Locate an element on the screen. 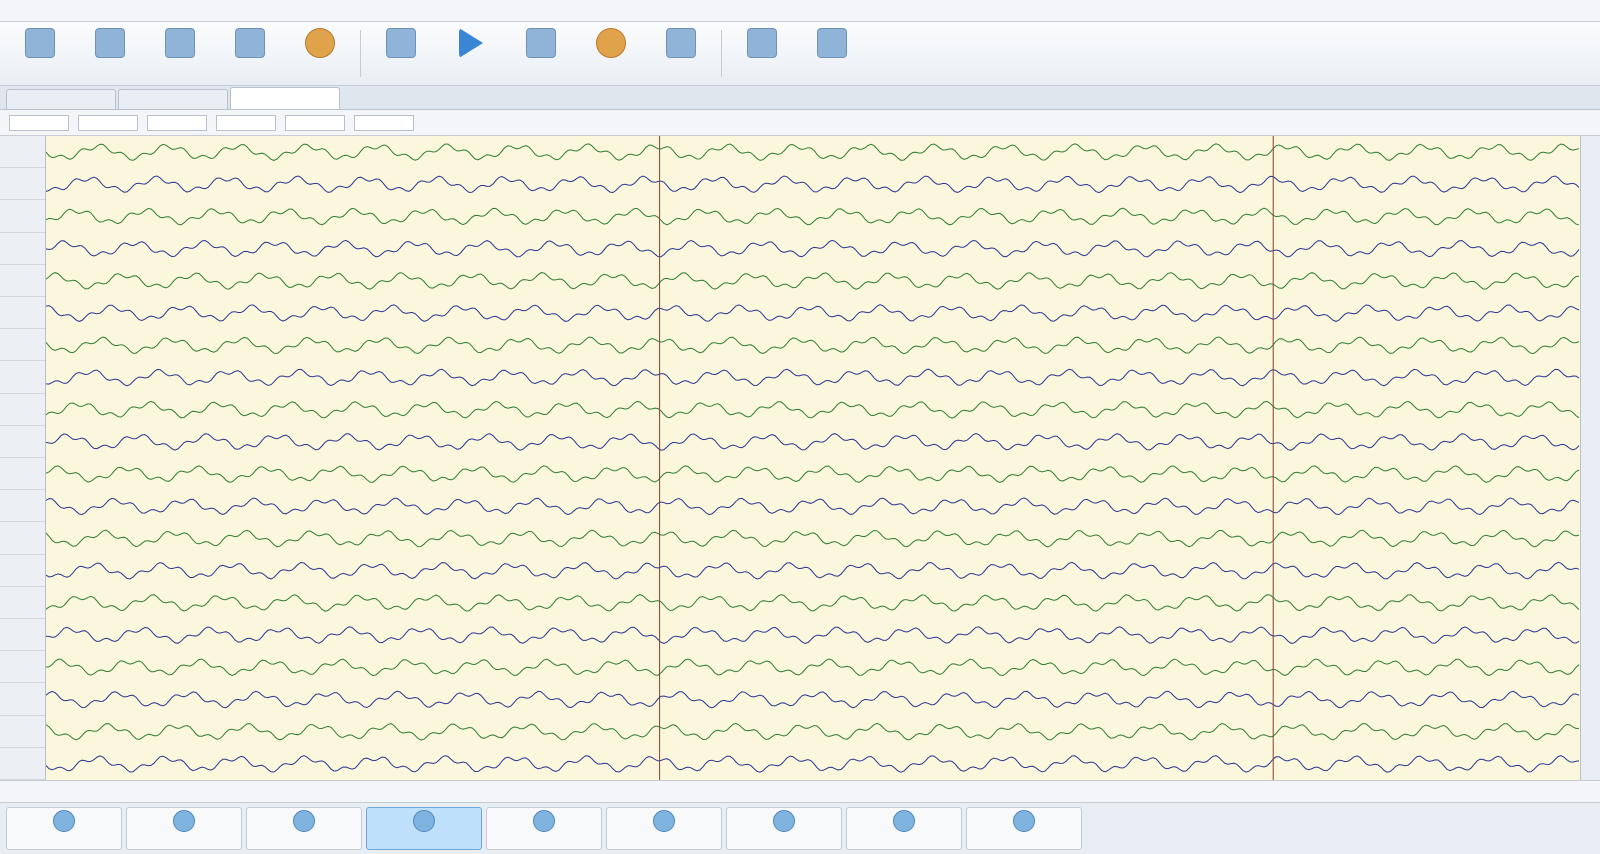  forward-icon is located at coordinates (904, 821).